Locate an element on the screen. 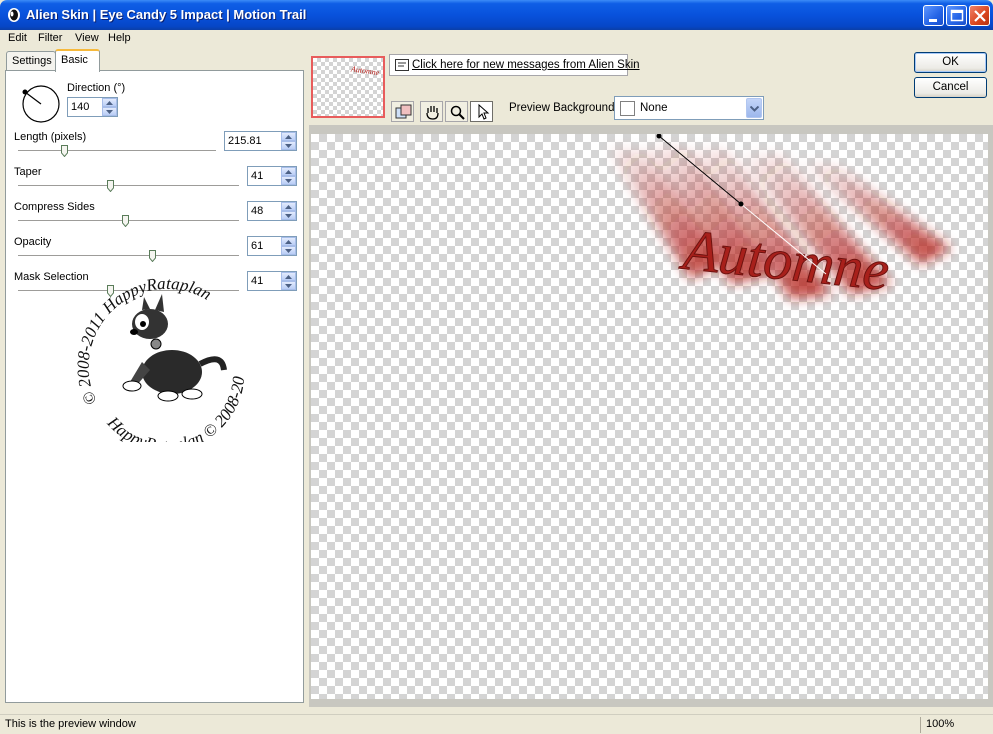 This screenshot has height=734, width=993. close-icon is located at coordinates (980, 16).